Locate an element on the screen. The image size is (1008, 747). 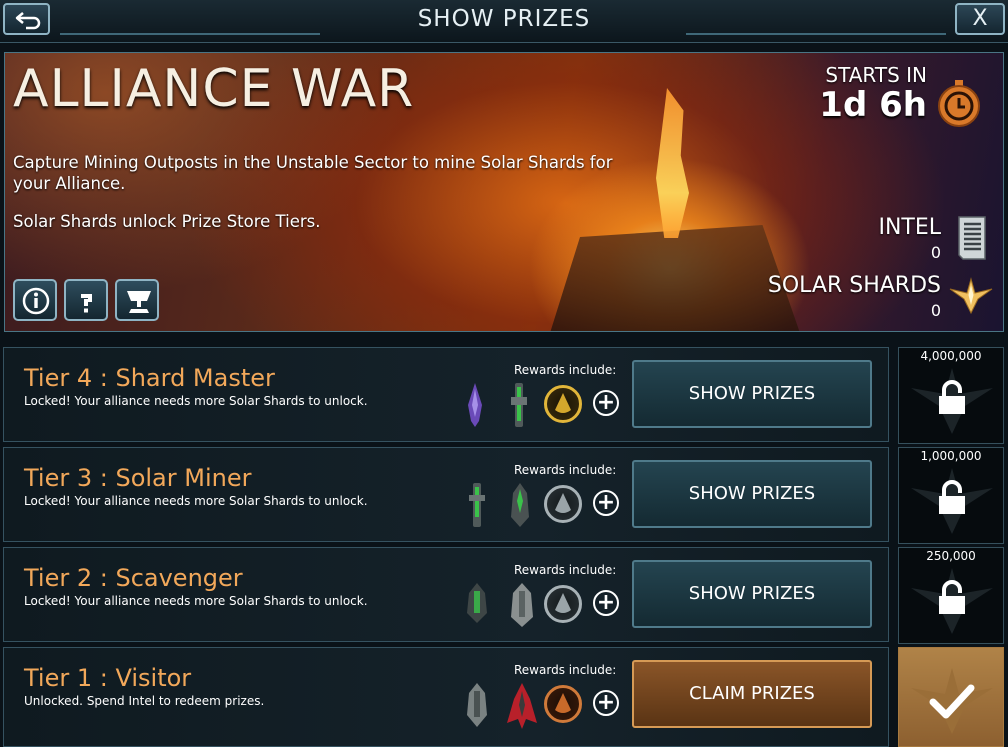
event-description-secondary: Solar Shards unlock Prize Store Tiers. is located at coordinates (167, 221).